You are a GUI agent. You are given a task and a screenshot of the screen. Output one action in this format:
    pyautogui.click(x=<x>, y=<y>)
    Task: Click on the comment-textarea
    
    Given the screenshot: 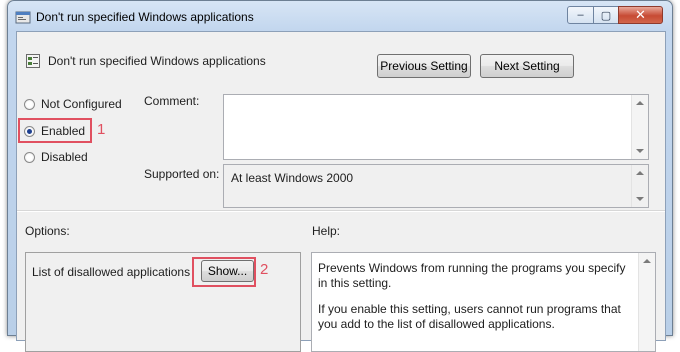 What is the action you would take?
    pyautogui.click(x=436, y=127)
    